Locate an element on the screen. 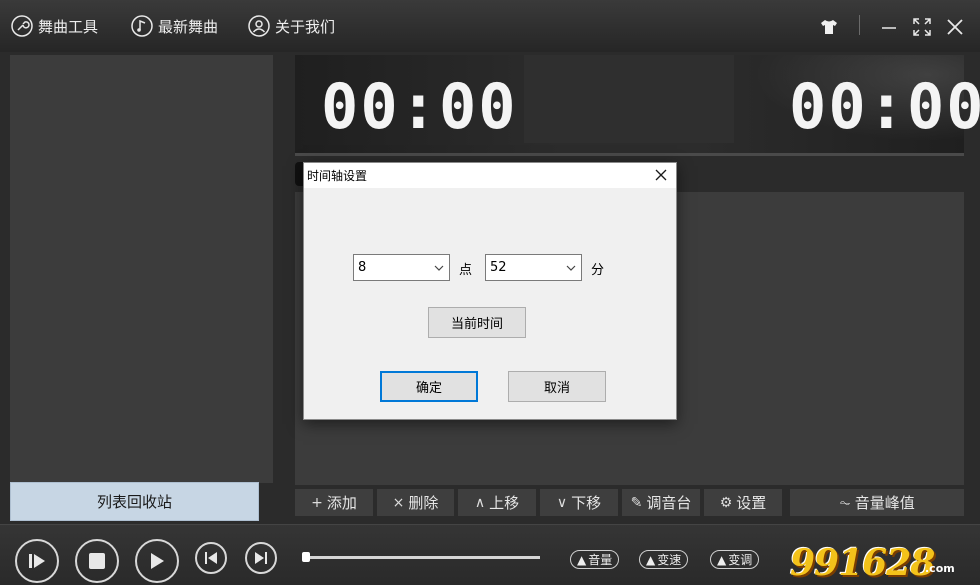 Image resolution: width=980 pixels, height=585 pixels. minimize-icon is located at coordinates (889, 27).